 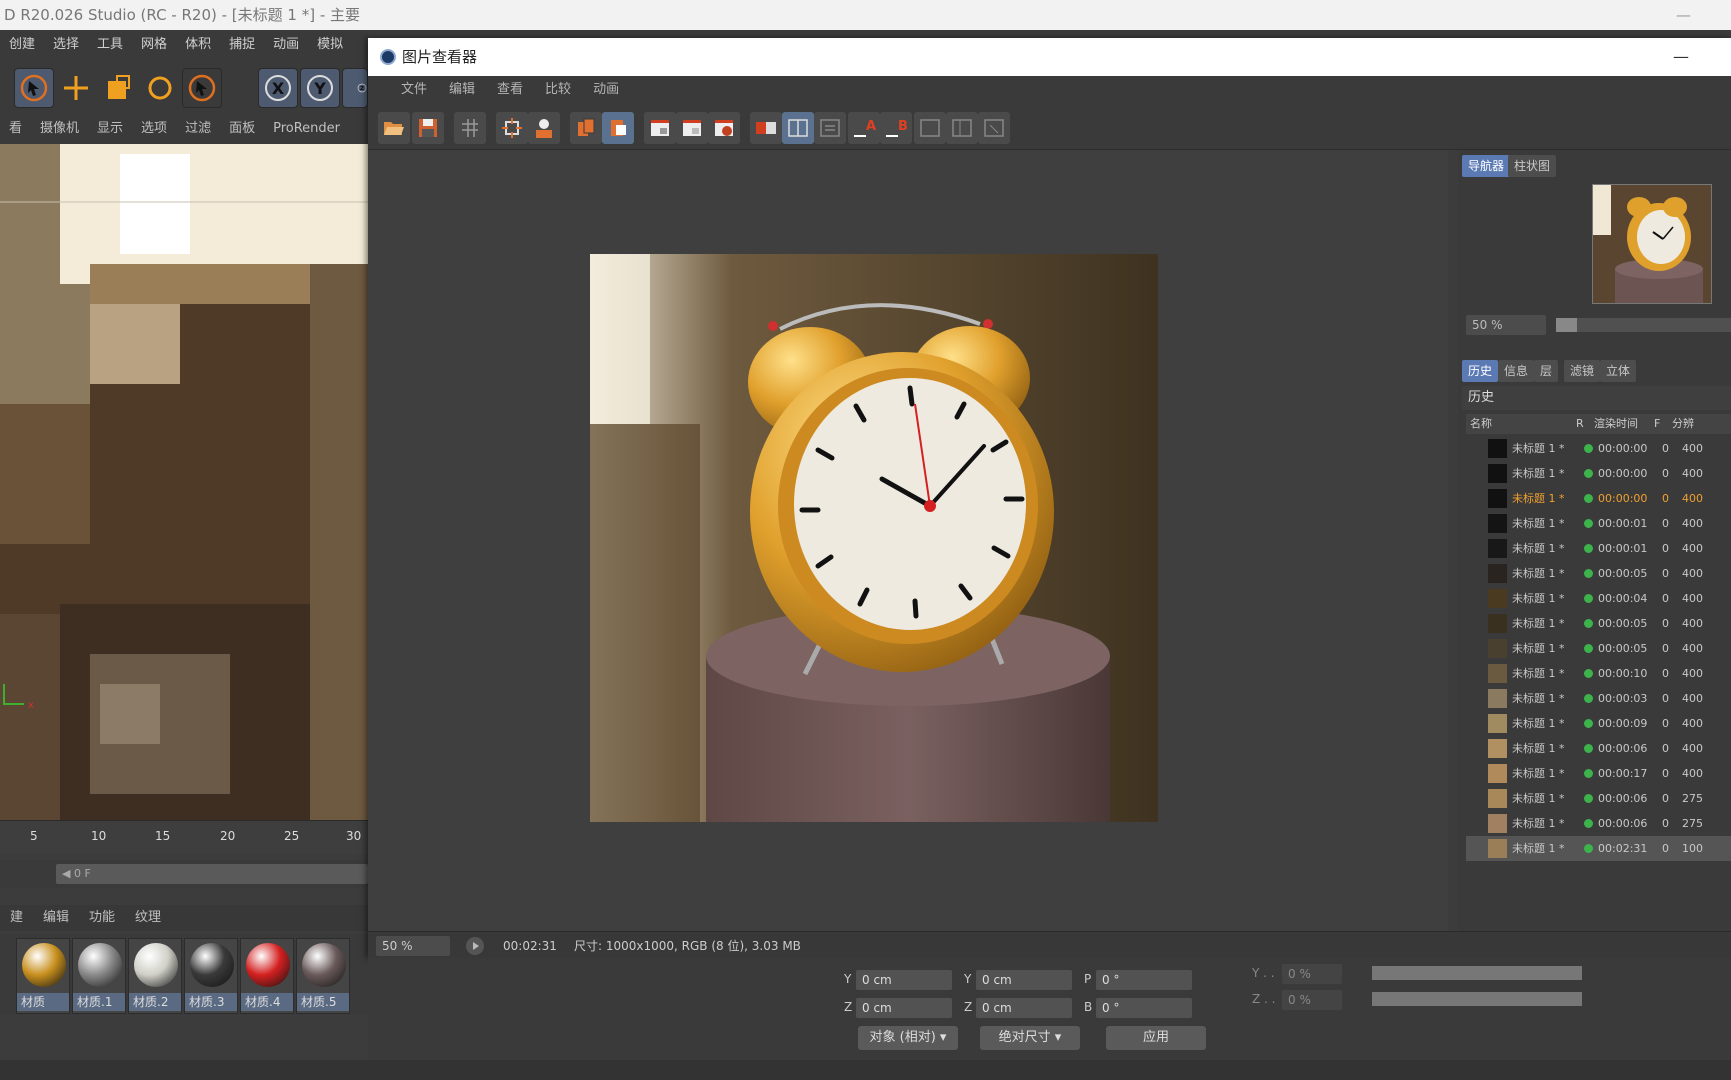 I want to click on compare-split-button, so click(x=798, y=128).